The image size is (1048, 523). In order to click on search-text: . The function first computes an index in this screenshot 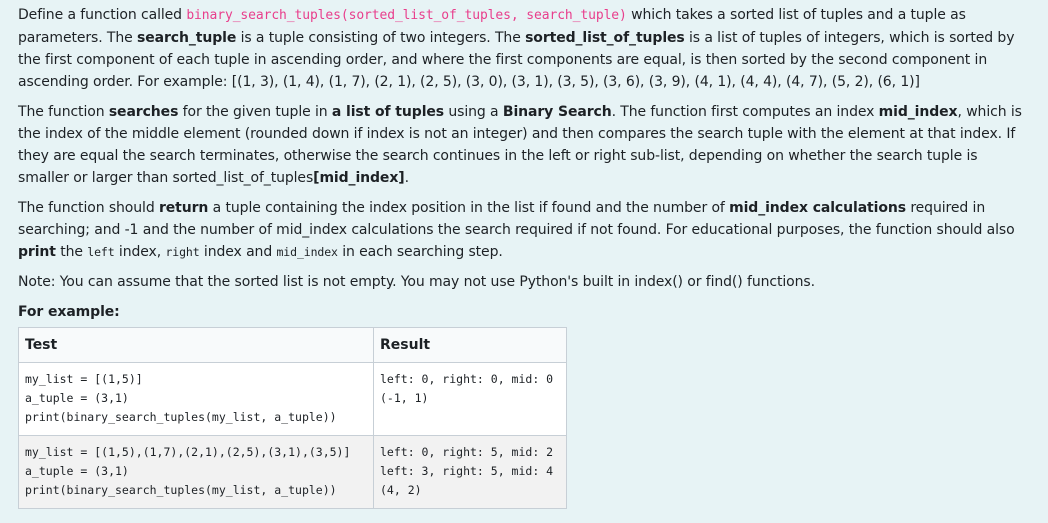, I will do `click(745, 112)`.